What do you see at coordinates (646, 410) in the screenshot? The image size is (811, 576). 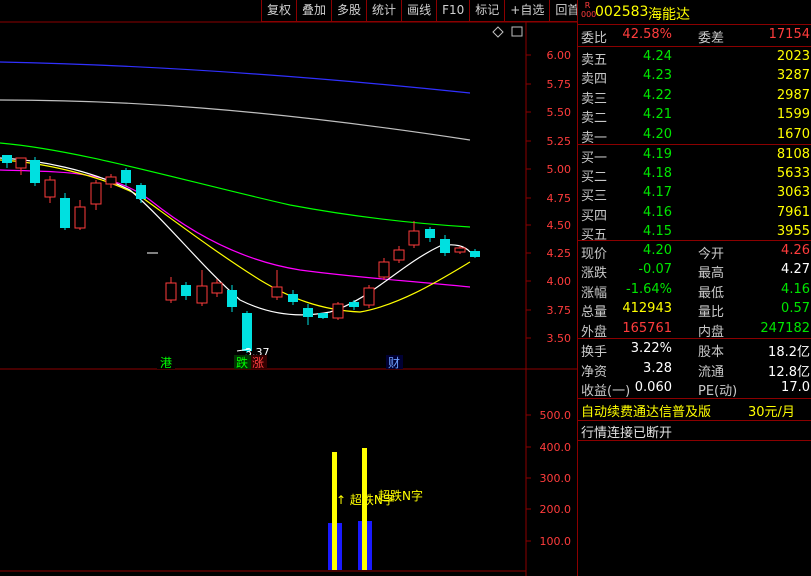 I see `promo-text: 自动续费通达信普及版` at bounding box center [646, 410].